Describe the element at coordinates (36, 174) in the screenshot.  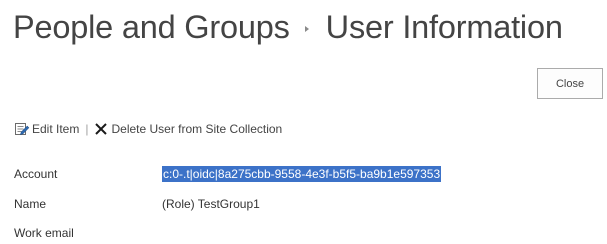
I see `field-label-account: Account` at that location.